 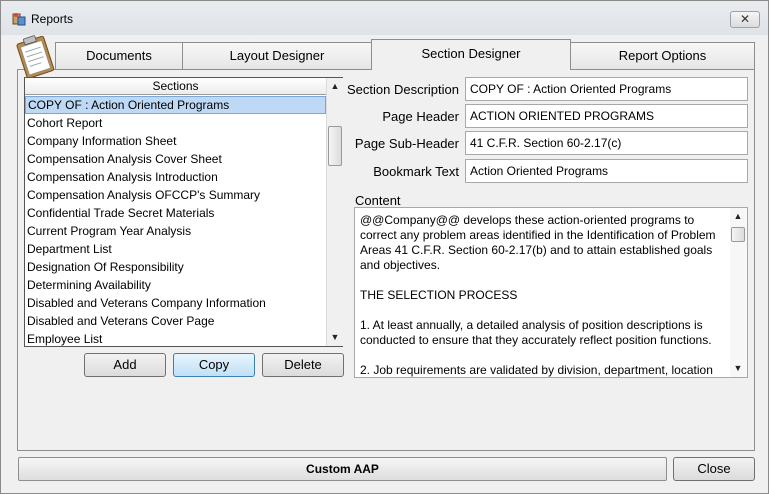 What do you see at coordinates (334, 212) in the screenshot?
I see `sections-scrollbar: ▲ ▼` at bounding box center [334, 212].